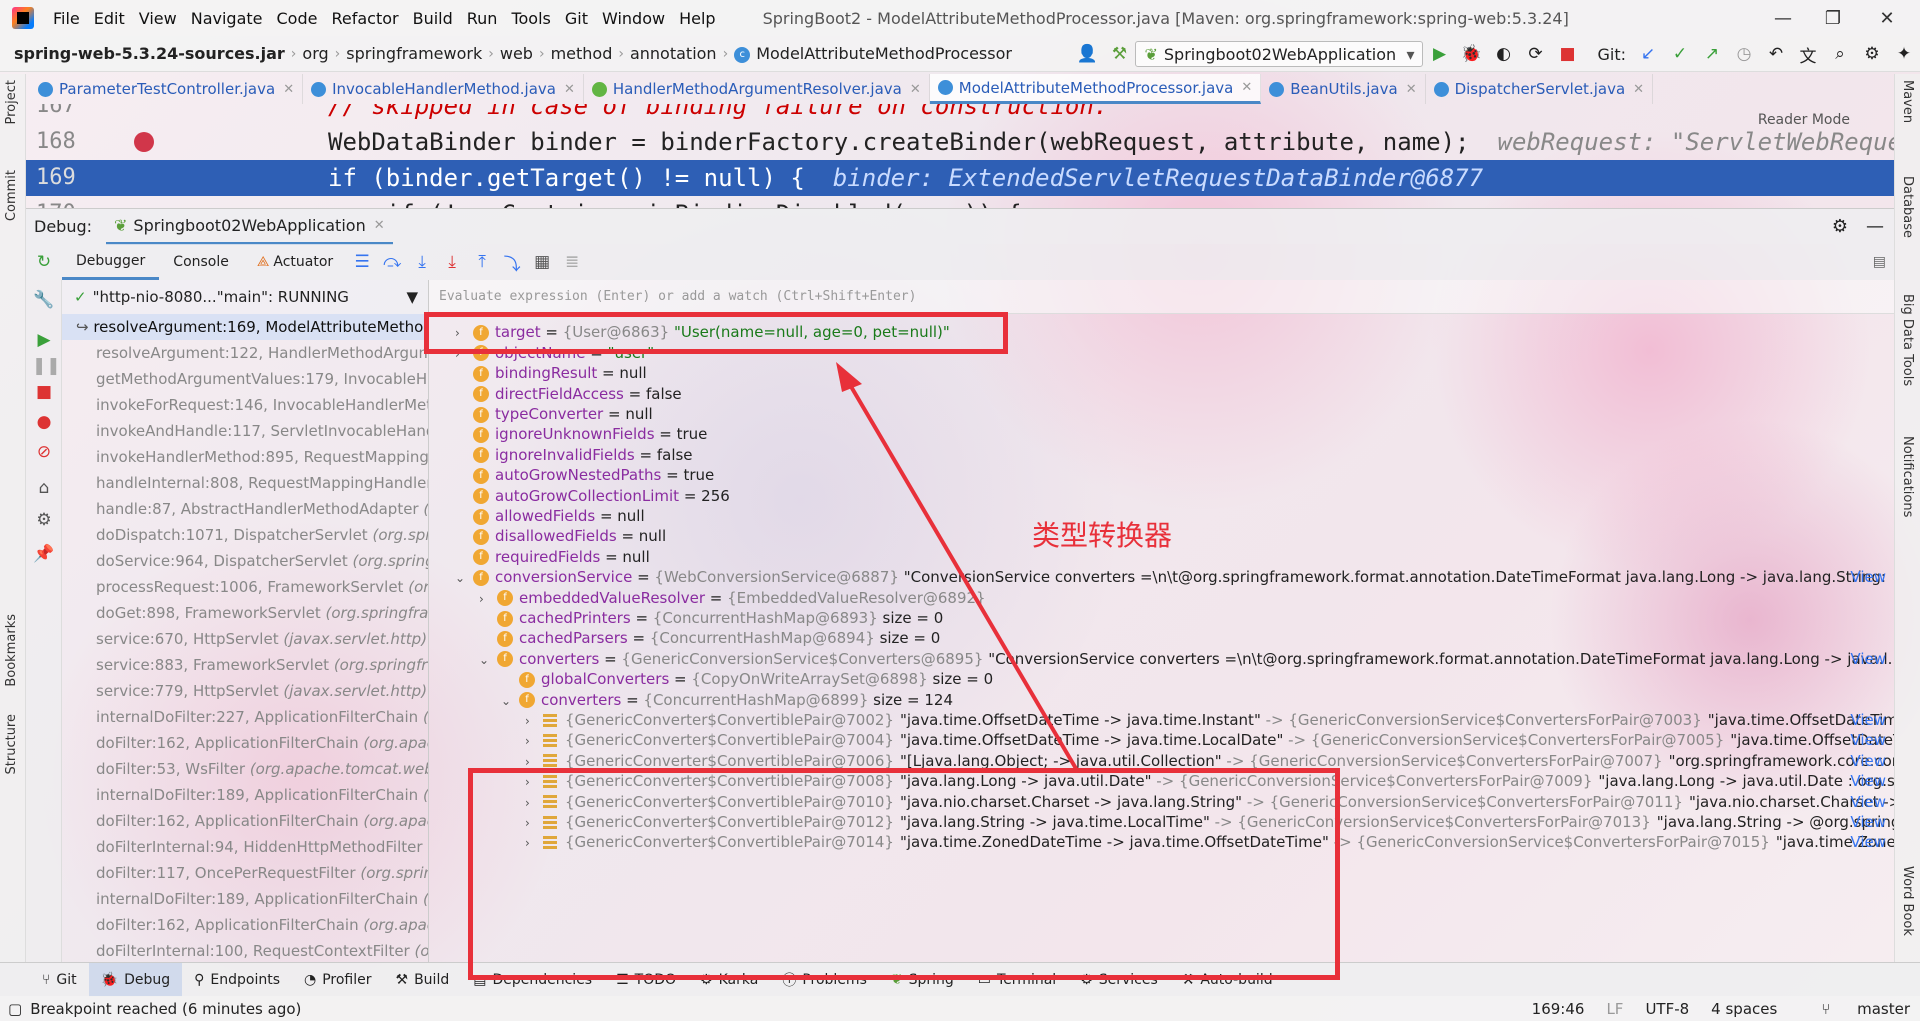 The image size is (1920, 1021). What do you see at coordinates (482, 262) in the screenshot?
I see `step-out-icon: ⤒` at bounding box center [482, 262].